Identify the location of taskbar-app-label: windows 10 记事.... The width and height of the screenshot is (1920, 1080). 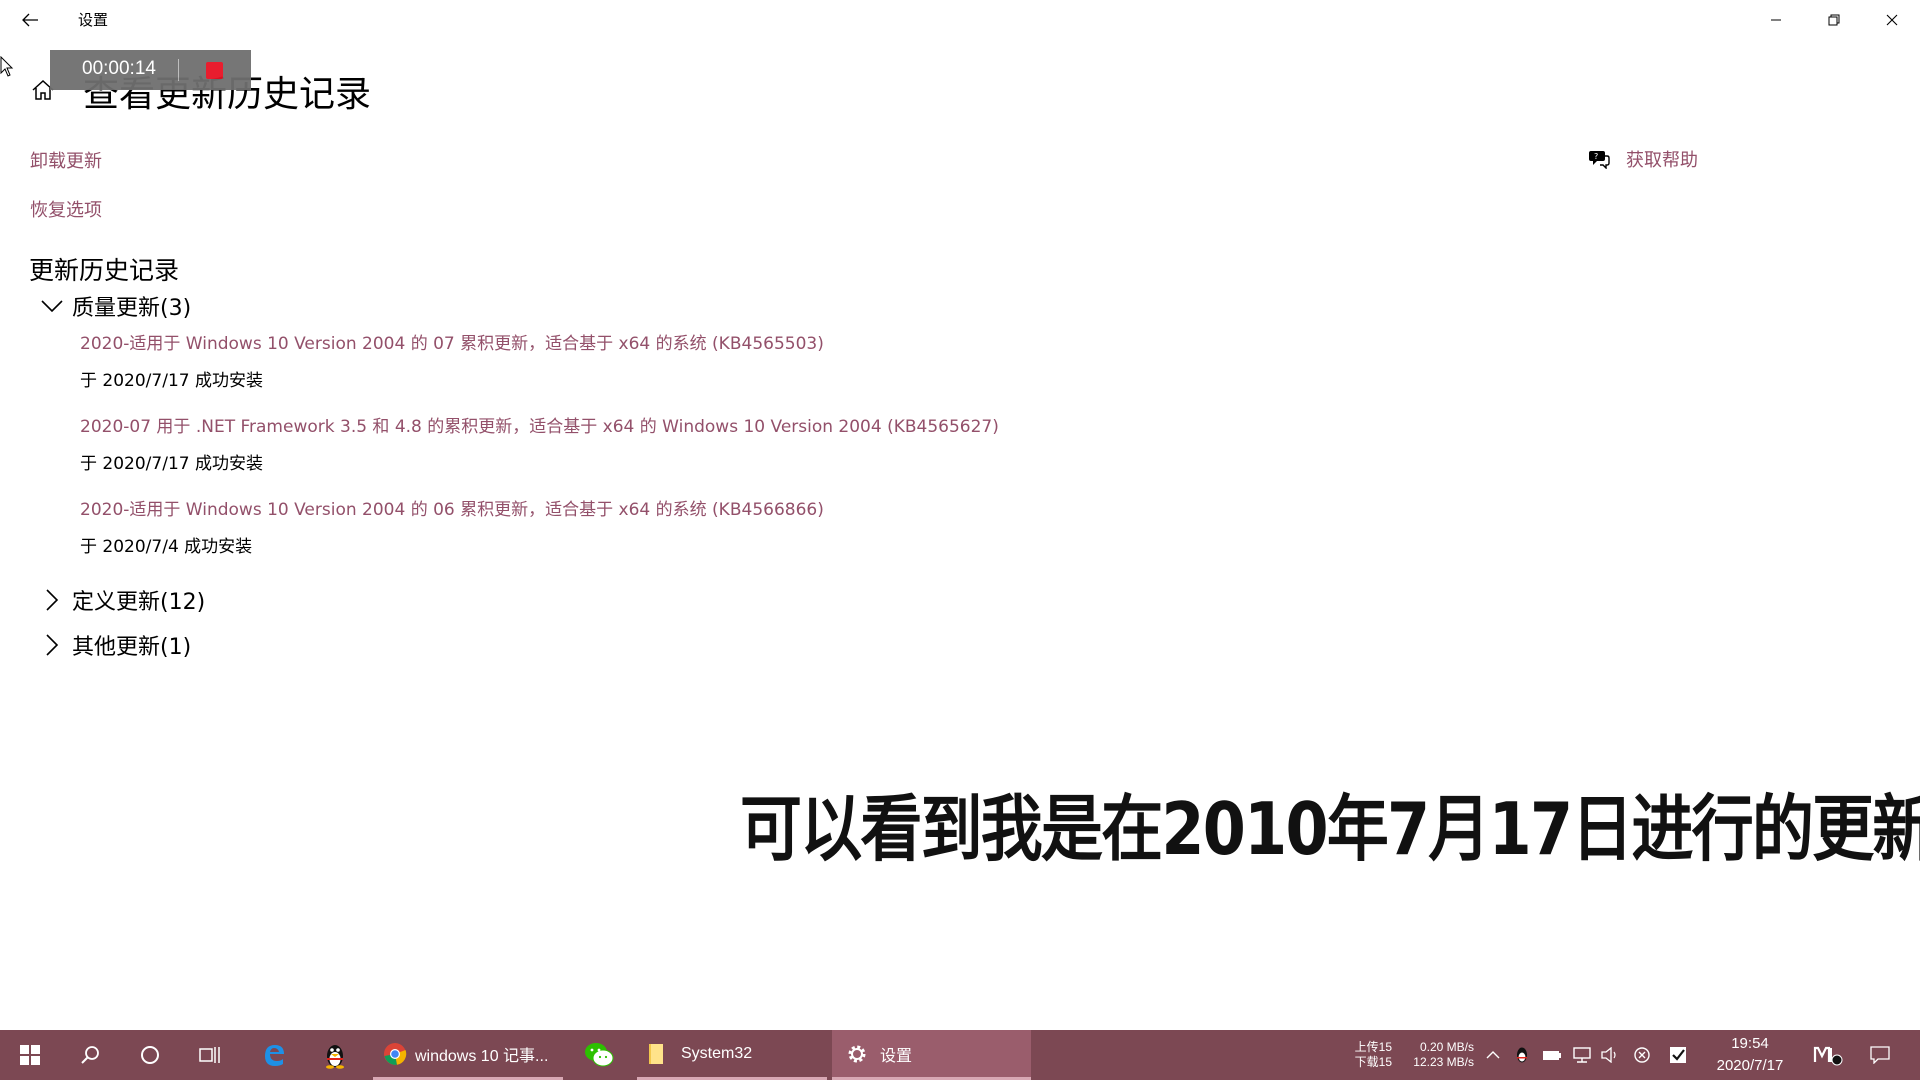
(482, 1056).